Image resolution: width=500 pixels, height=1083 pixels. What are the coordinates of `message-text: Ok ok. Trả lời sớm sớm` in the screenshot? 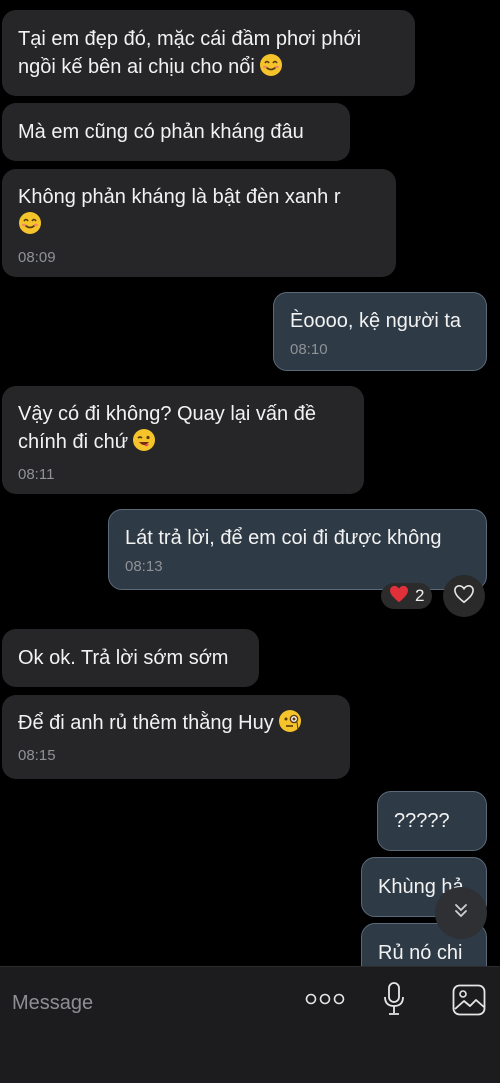 It's located at (123, 658).